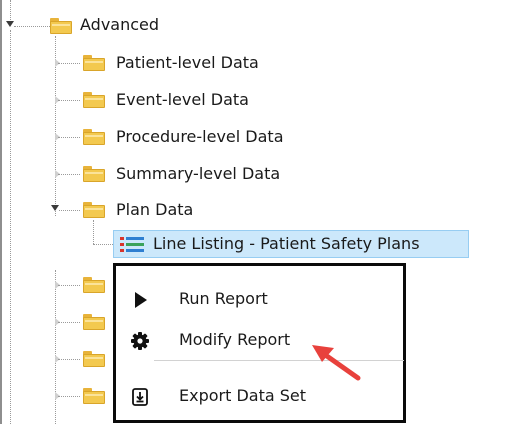  I want to click on tree-node-plan-data: Plan Data, so click(154, 210).